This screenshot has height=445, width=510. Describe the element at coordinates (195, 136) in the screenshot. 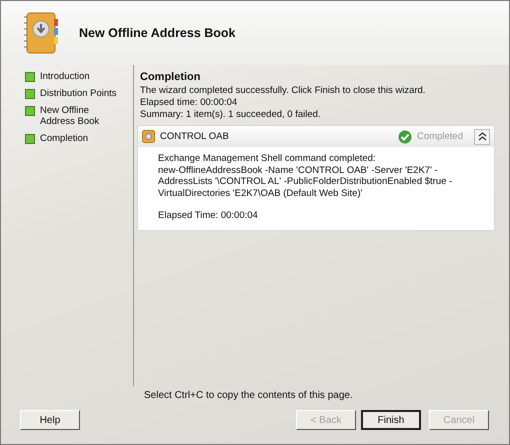

I see `result-name: CONTROL OAB` at that location.